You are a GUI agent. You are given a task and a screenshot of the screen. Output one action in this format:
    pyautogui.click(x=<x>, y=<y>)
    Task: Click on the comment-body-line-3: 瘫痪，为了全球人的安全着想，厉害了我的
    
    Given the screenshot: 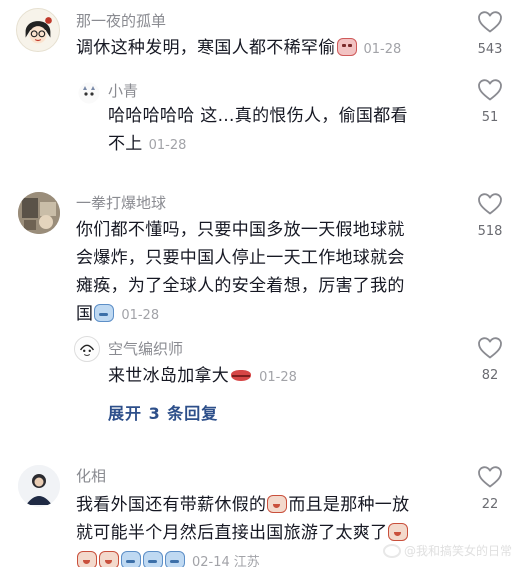 What is the action you would take?
    pyautogui.click(x=240, y=286)
    